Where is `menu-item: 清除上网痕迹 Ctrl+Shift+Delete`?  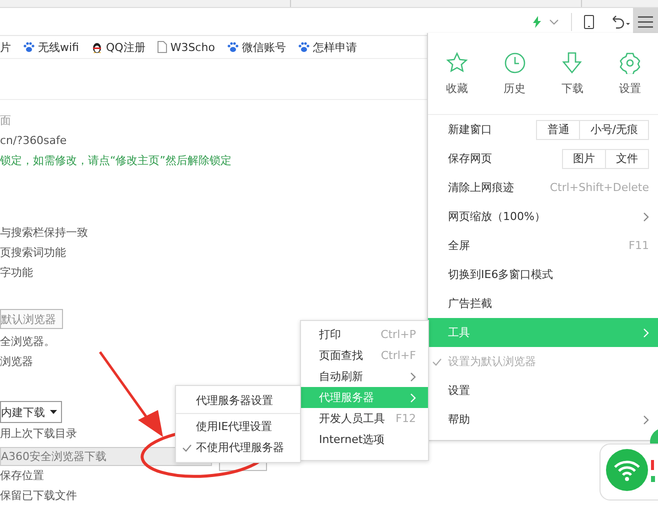
menu-item: 清除上网痕迹 Ctrl+Shift+Delete is located at coordinates (543, 187).